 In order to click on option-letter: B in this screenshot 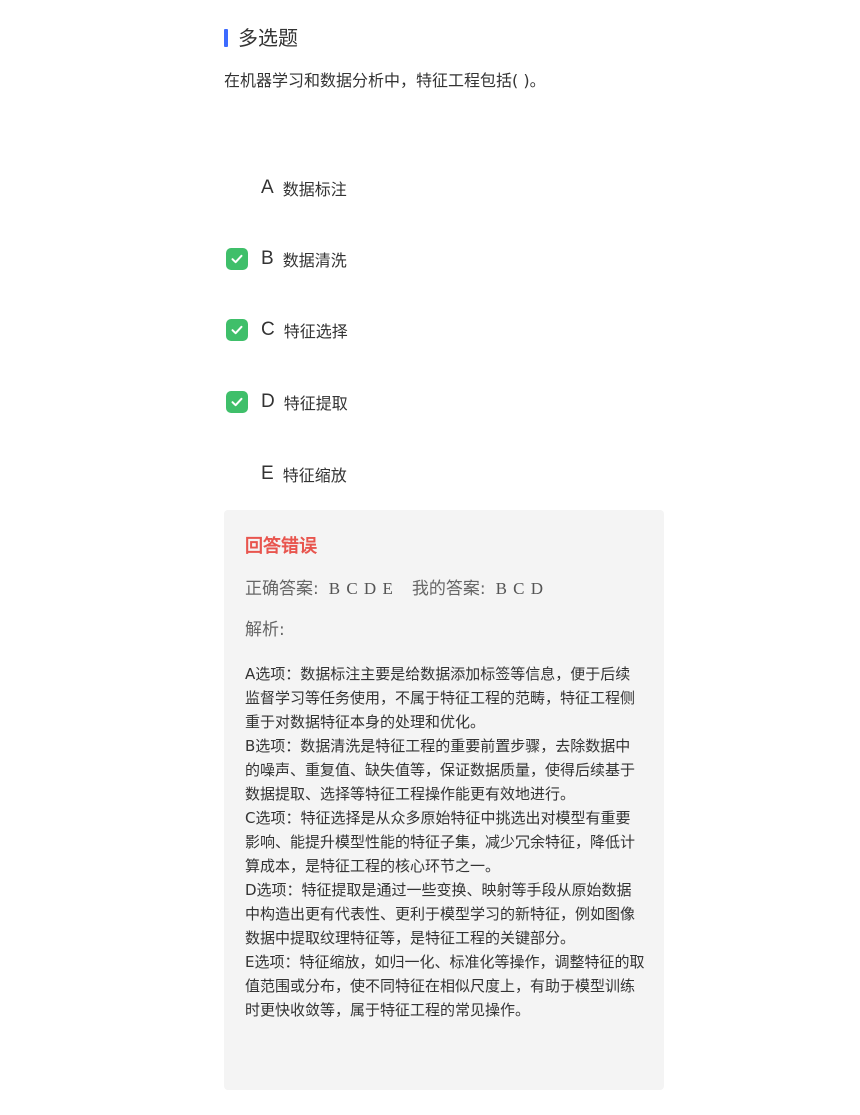, I will do `click(267, 258)`.